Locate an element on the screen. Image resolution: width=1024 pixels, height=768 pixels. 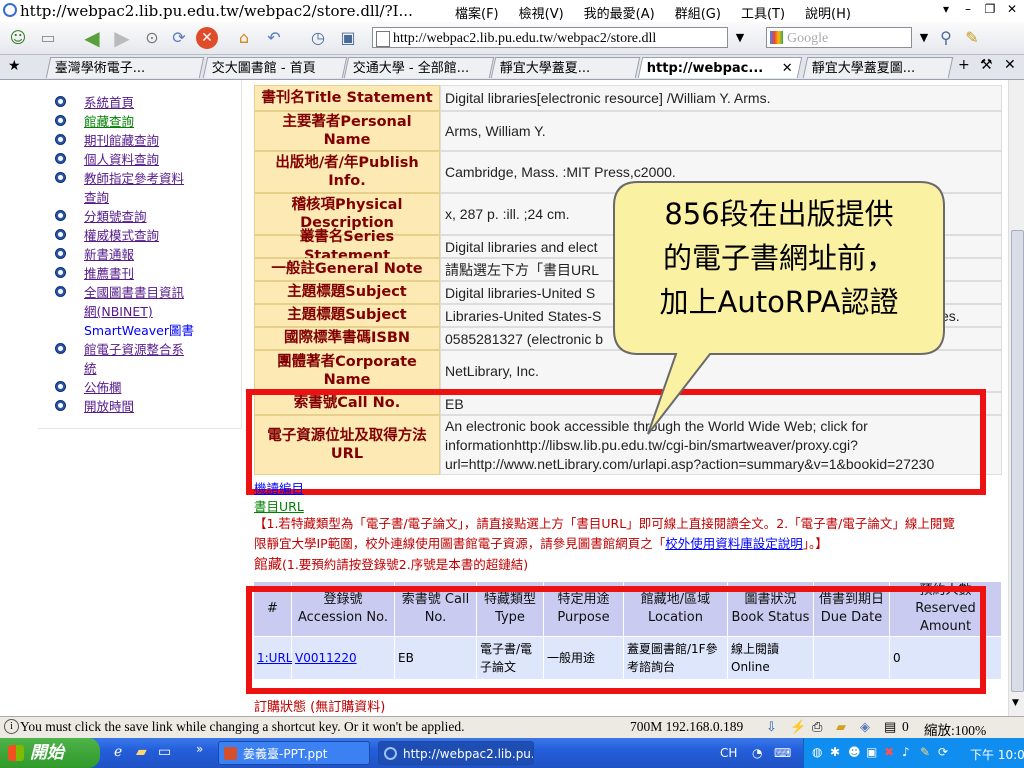
menu-file: 檔案(F) is located at coordinates (477, 12).